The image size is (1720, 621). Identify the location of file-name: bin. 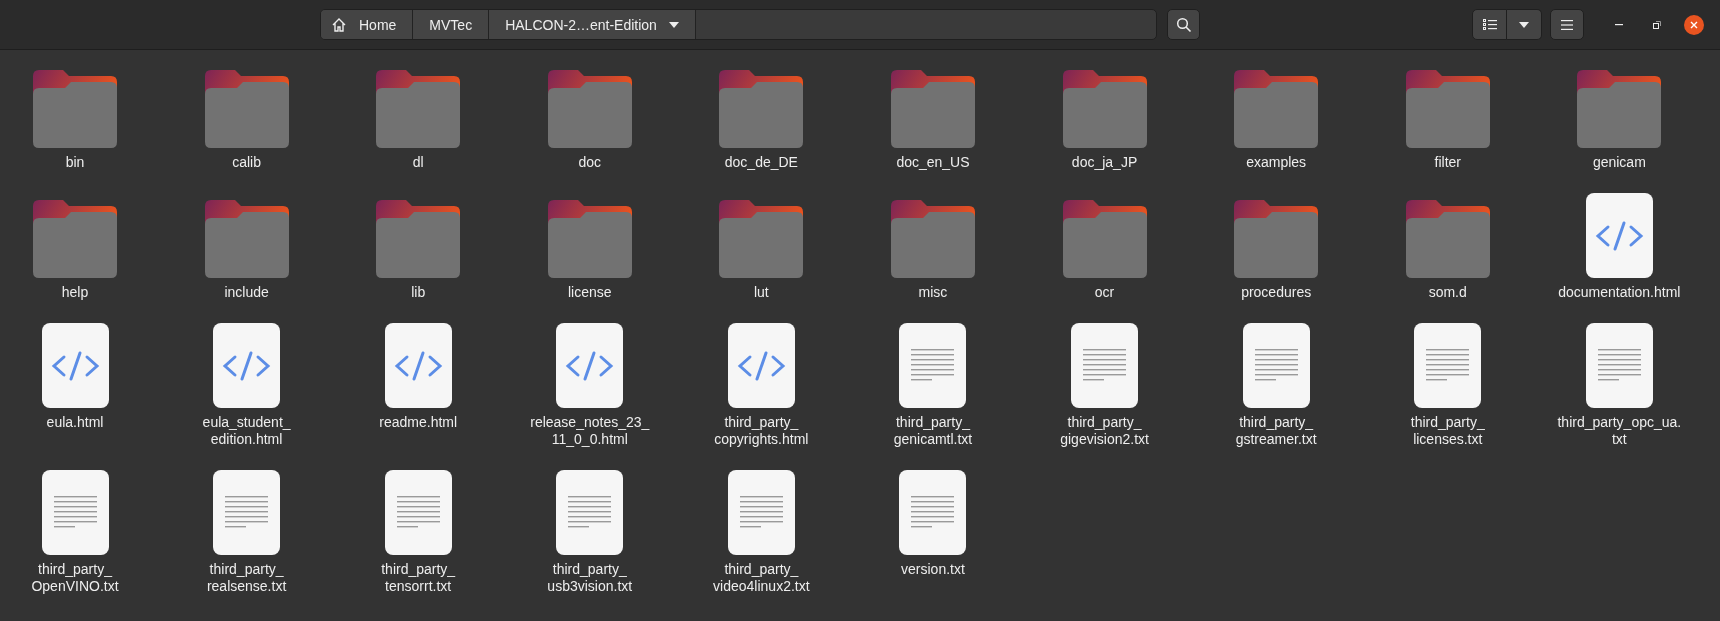
(75, 162).